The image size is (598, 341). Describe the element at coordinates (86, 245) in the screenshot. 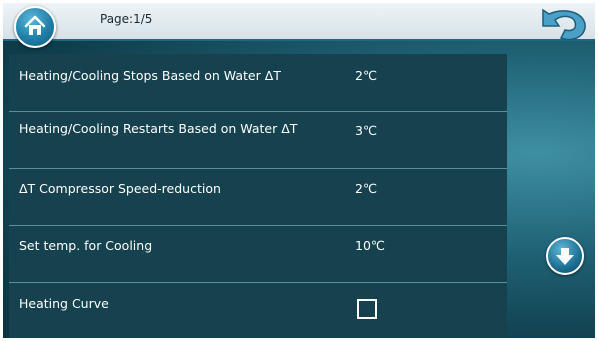

I see `setting-label: Set temp. for Cooling` at that location.